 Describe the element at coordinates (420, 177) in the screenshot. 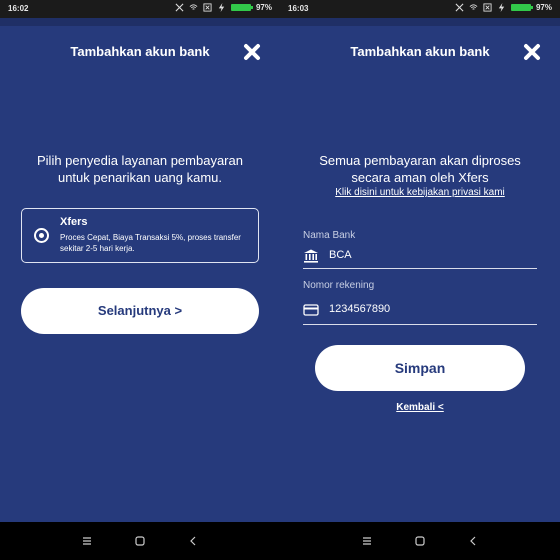

I see `info-line-2: secara aman oleh Xfers` at that location.